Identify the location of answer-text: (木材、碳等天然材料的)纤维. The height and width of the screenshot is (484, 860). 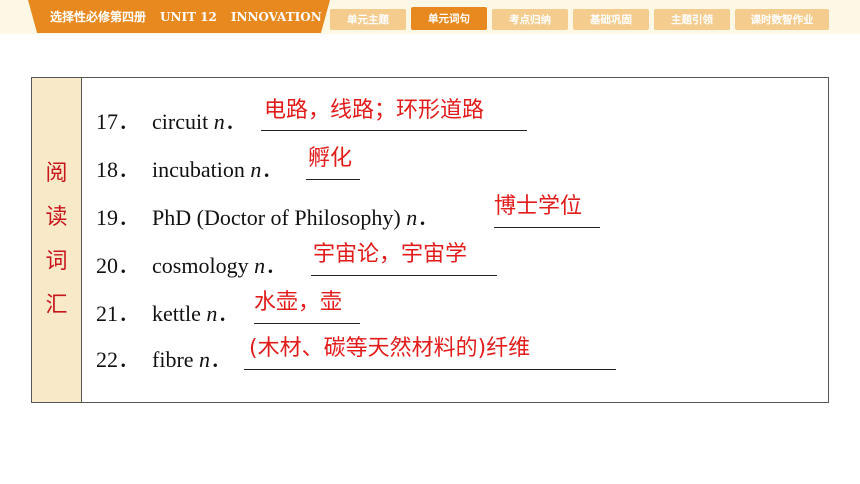
(390, 348).